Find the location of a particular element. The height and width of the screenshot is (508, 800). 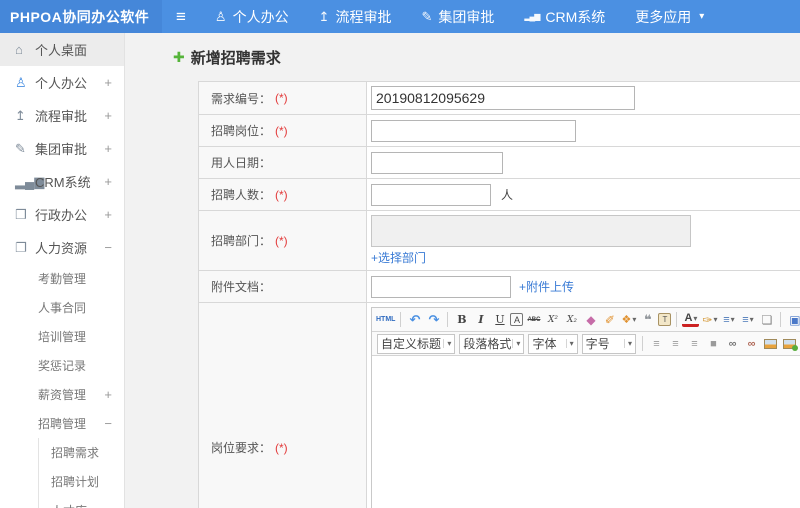

html-source-button: HTML is located at coordinates (385, 319).